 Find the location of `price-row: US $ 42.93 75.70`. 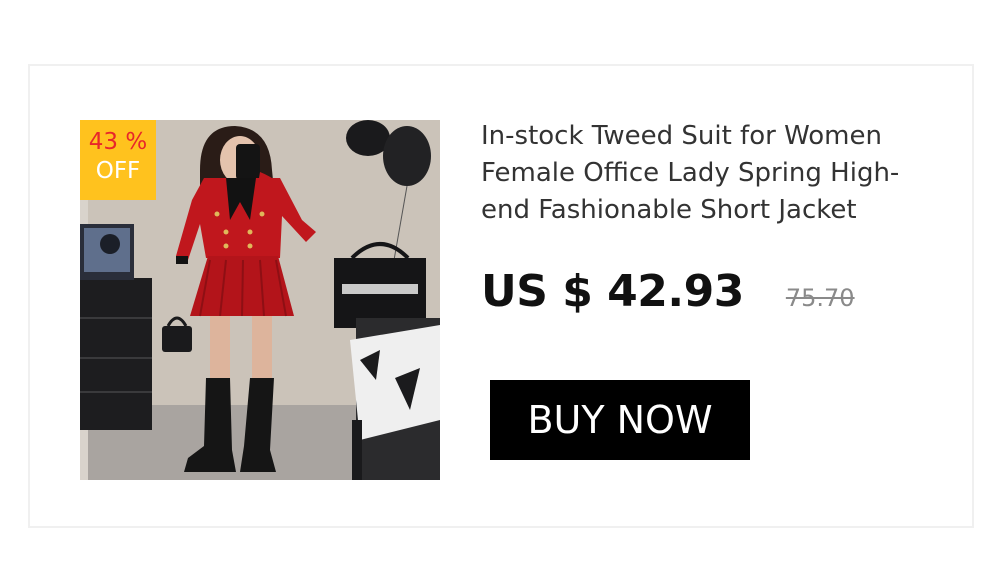

price-row: US $ 42.93 75.70 is located at coordinates (668, 296).